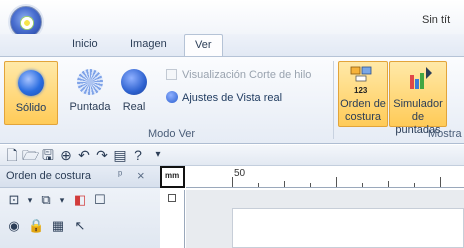 The height and width of the screenshot is (248, 464). Describe the element at coordinates (240, 173) in the screenshot. I see `ruler-label-50: 50` at that location.